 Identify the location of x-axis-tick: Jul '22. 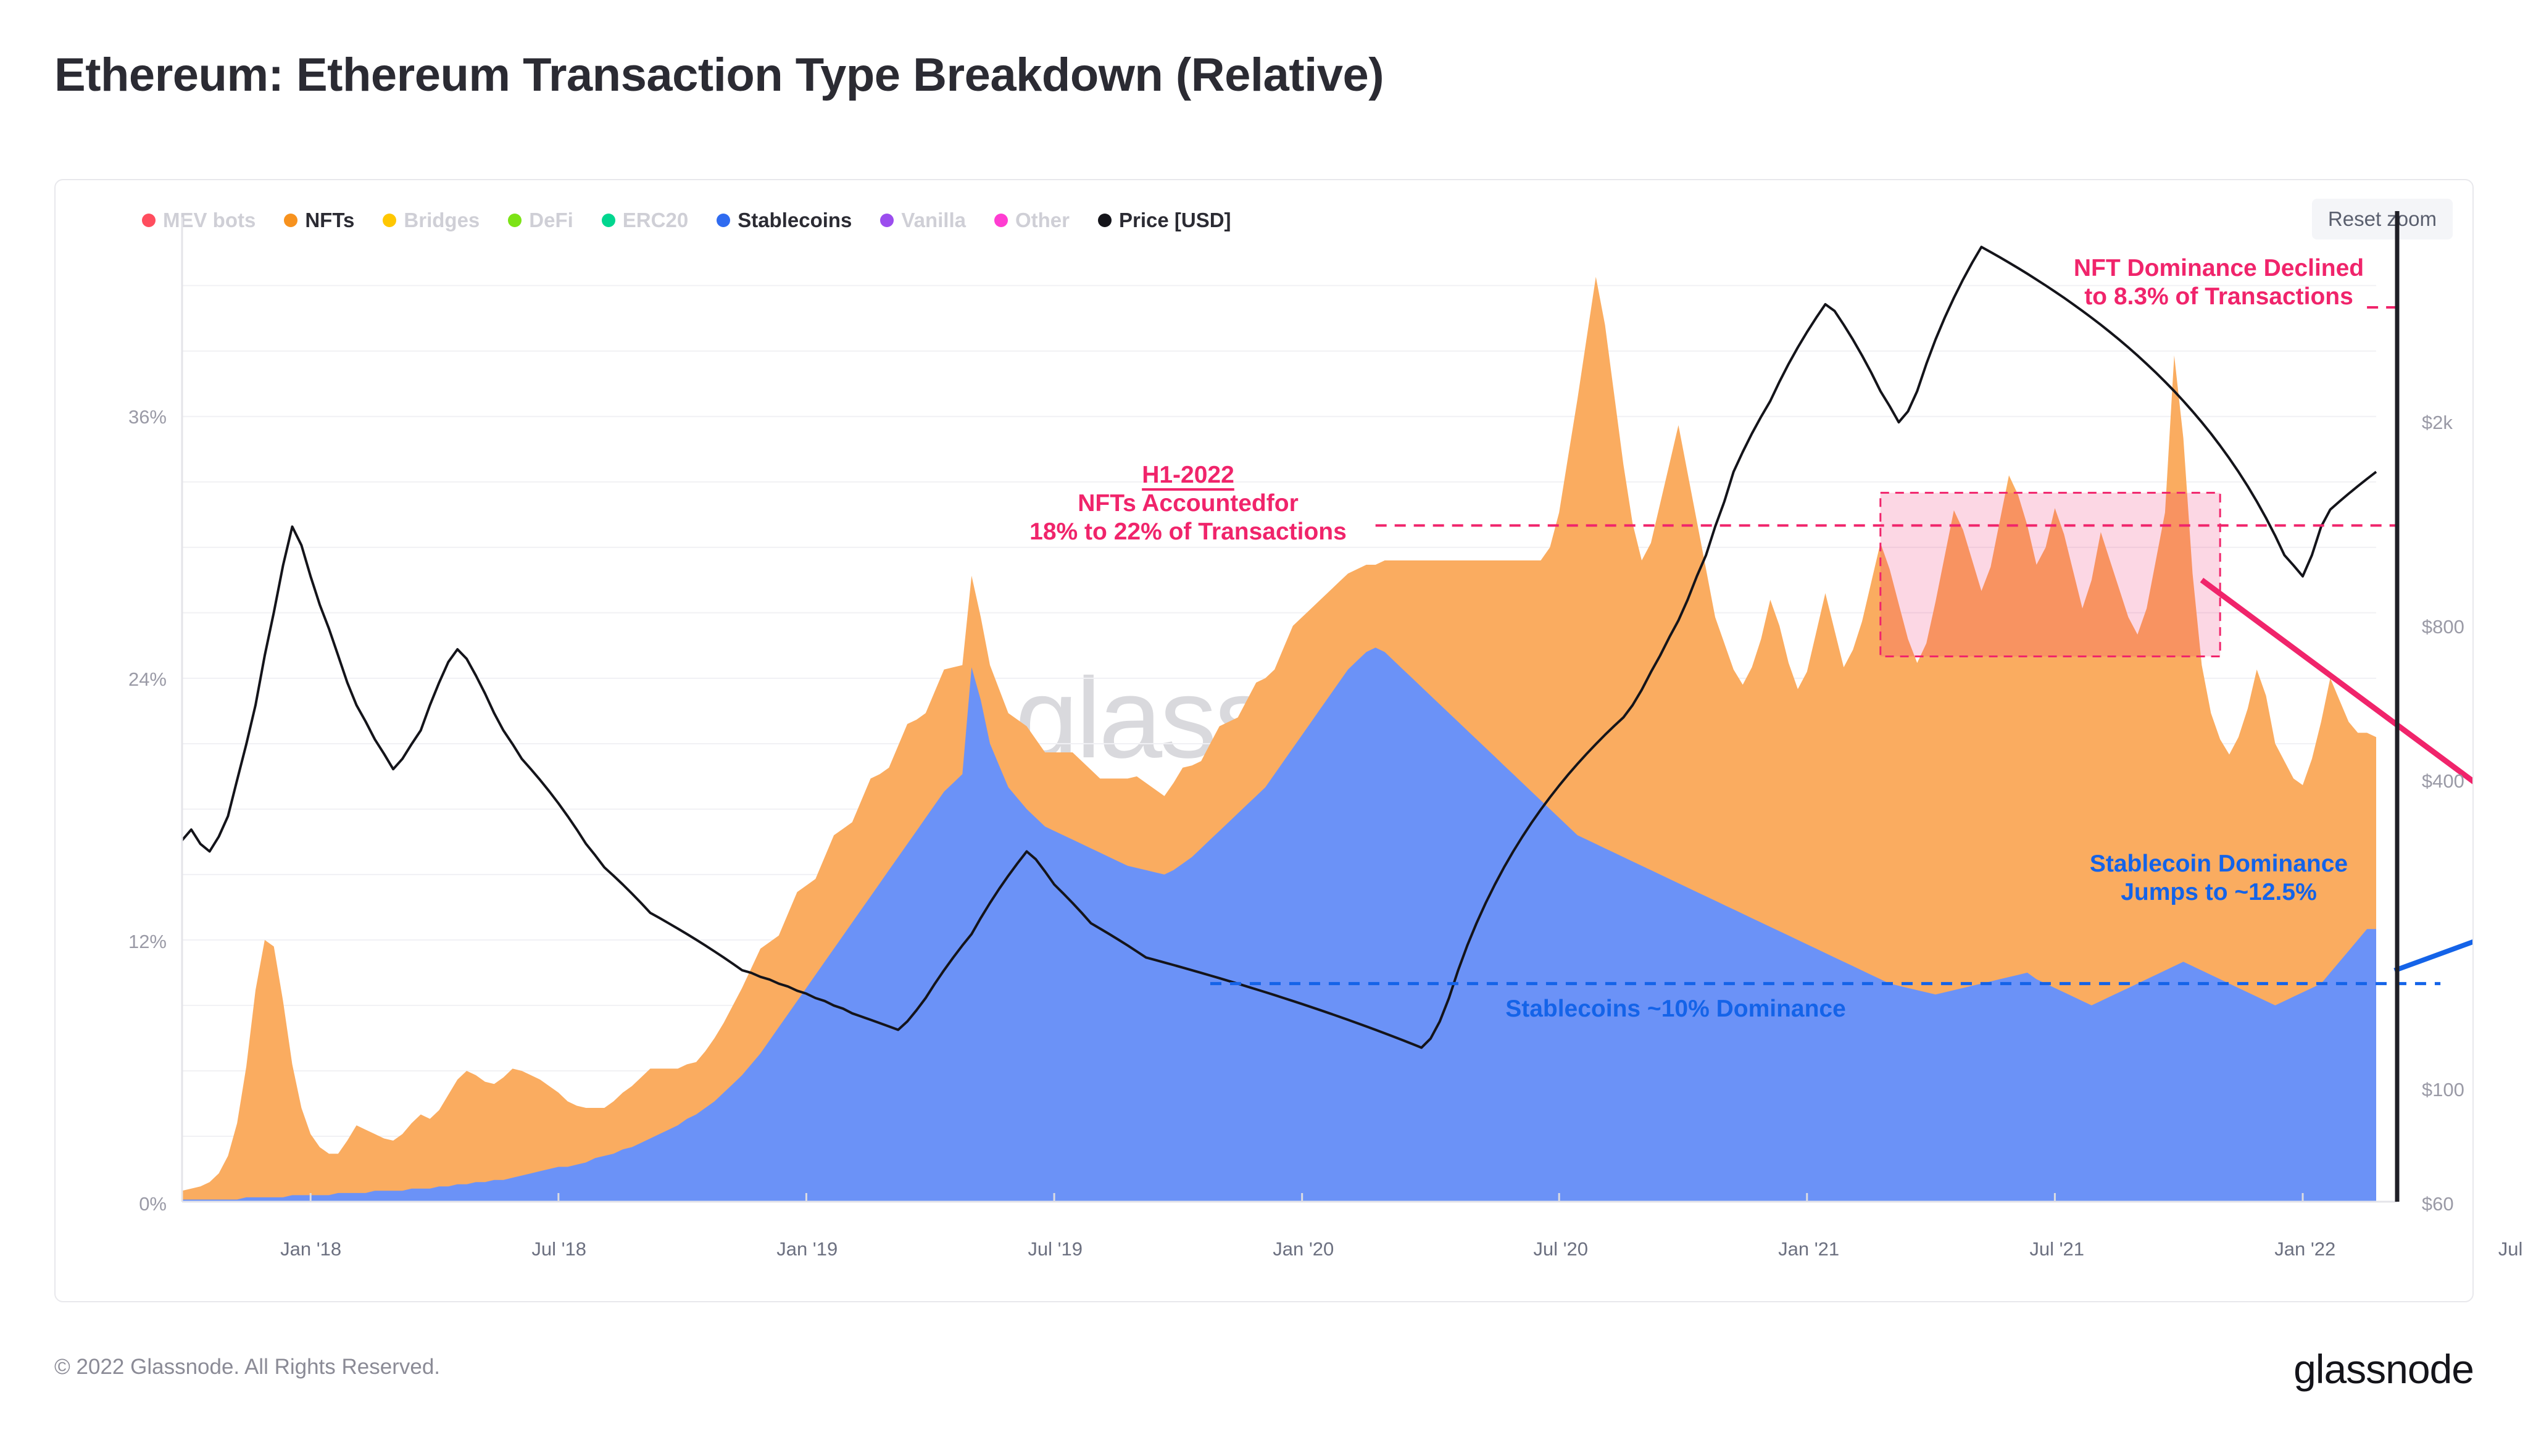
(2513, 1249).